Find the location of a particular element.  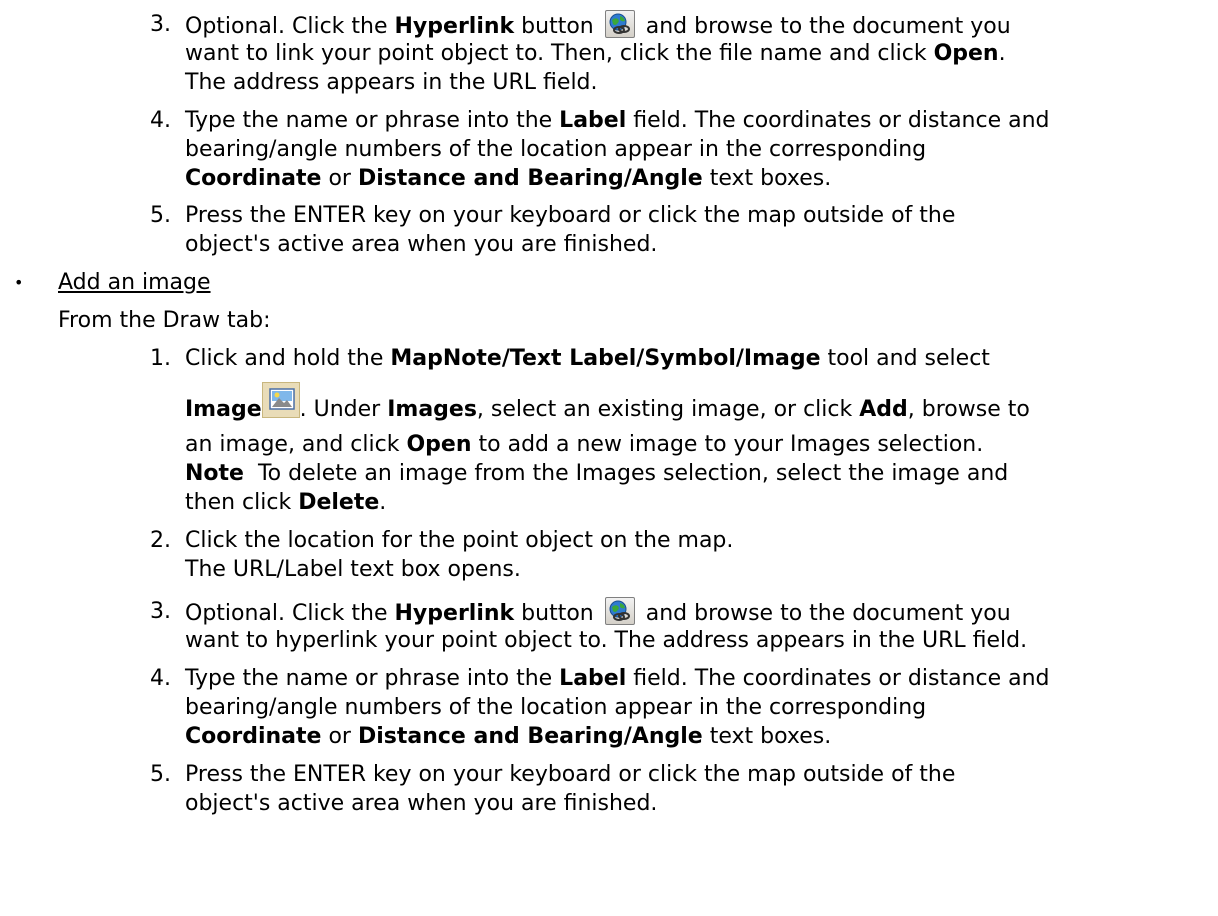

image-step-number-5: 5. is located at coordinates (160, 774).